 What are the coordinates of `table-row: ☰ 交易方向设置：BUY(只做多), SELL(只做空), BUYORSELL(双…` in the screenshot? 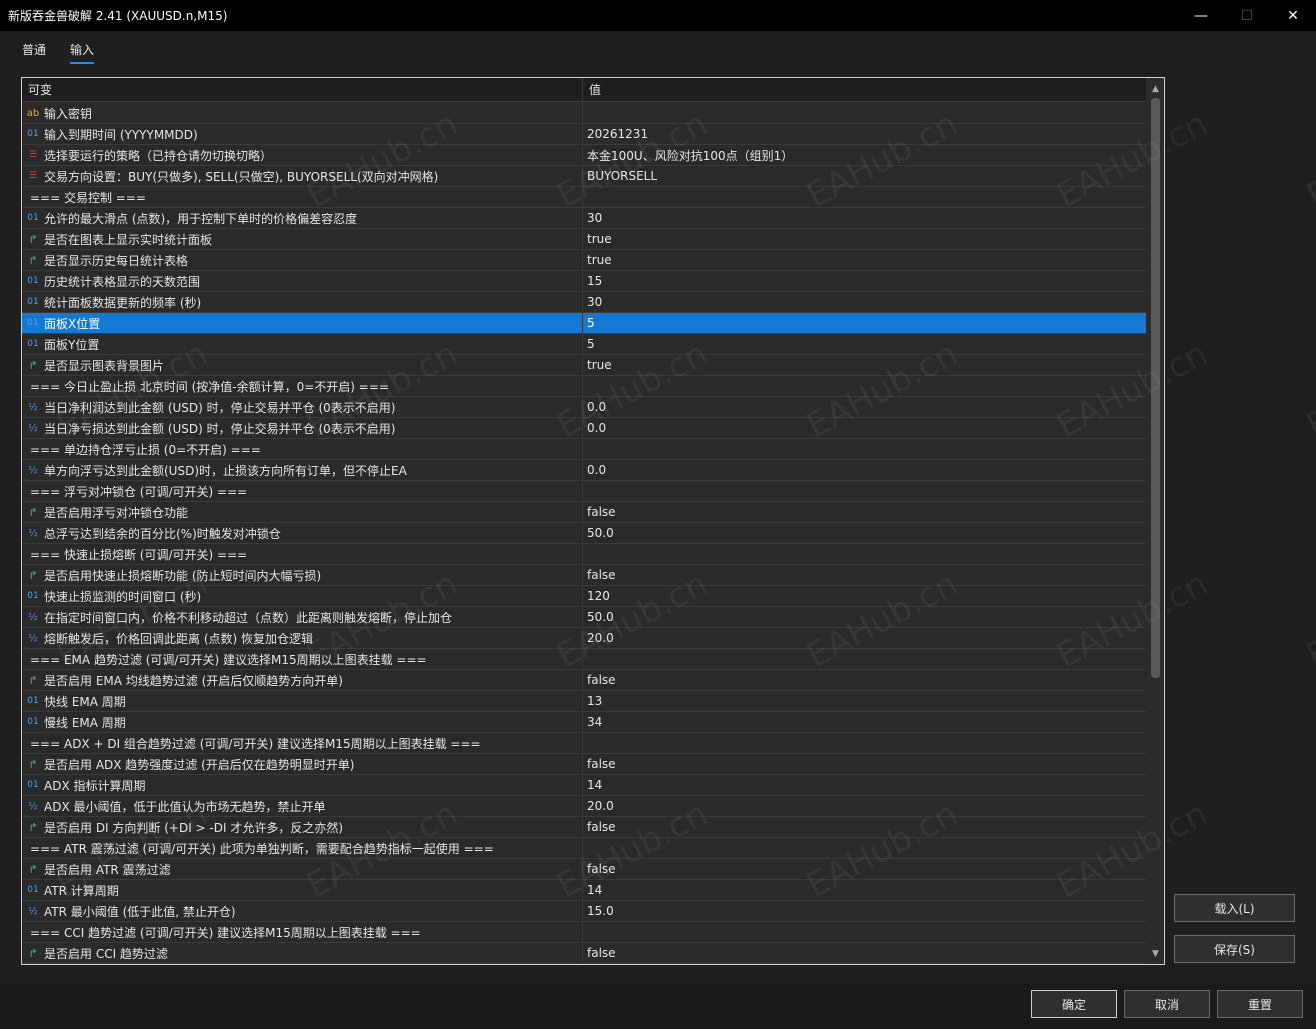 It's located at (584, 176).